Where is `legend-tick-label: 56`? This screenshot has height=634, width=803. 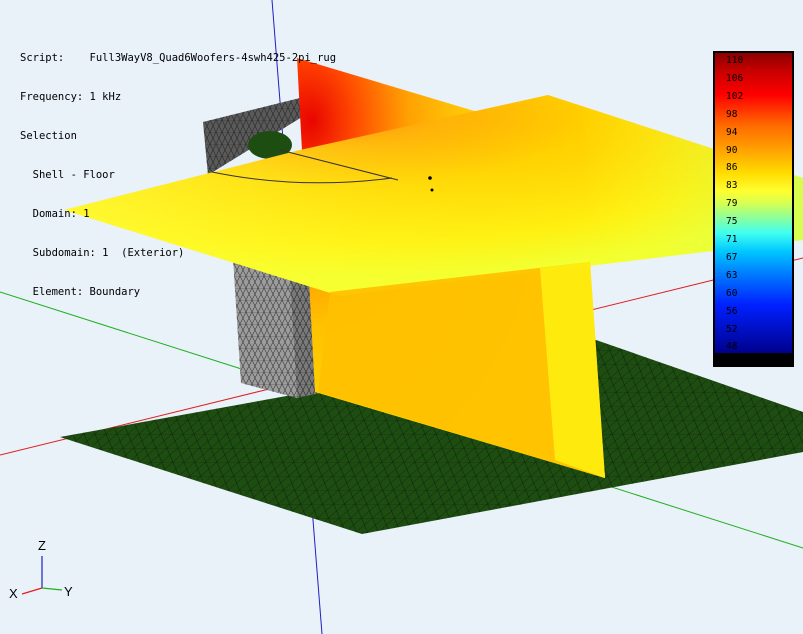 legend-tick-label: 56 is located at coordinates (732, 311).